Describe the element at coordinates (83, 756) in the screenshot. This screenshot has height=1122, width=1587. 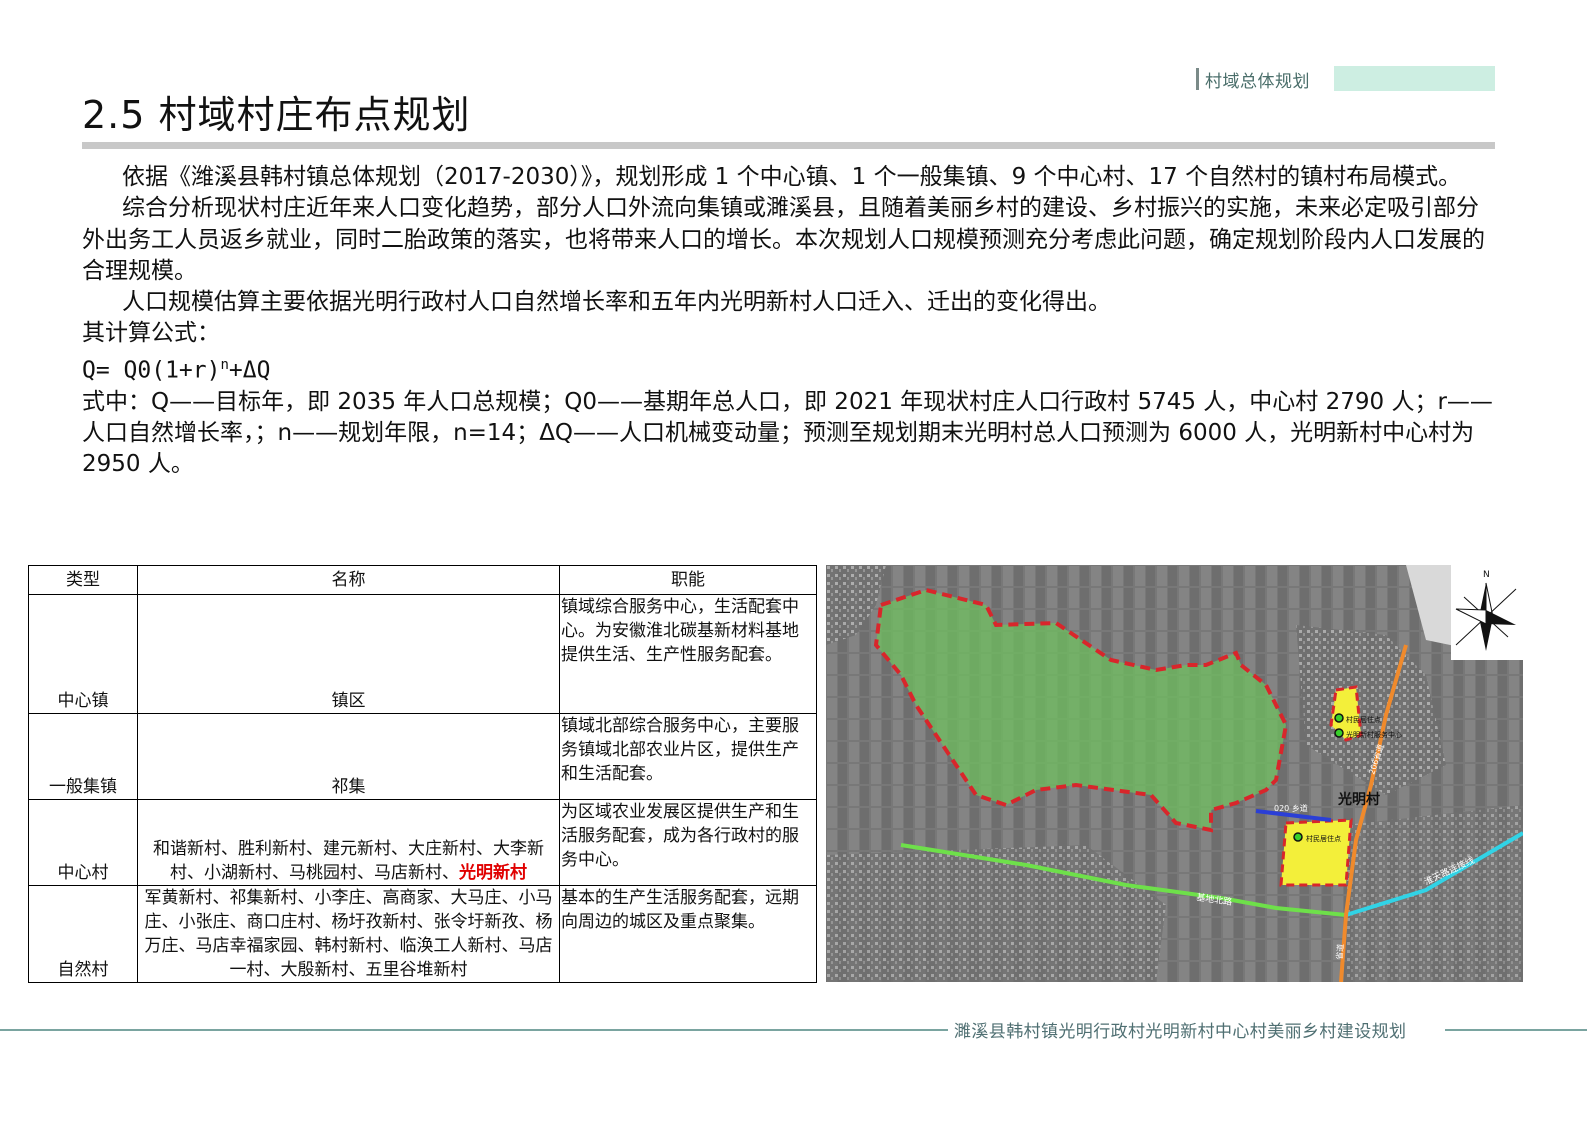
I see `cell-type: 一般集镇` at that location.